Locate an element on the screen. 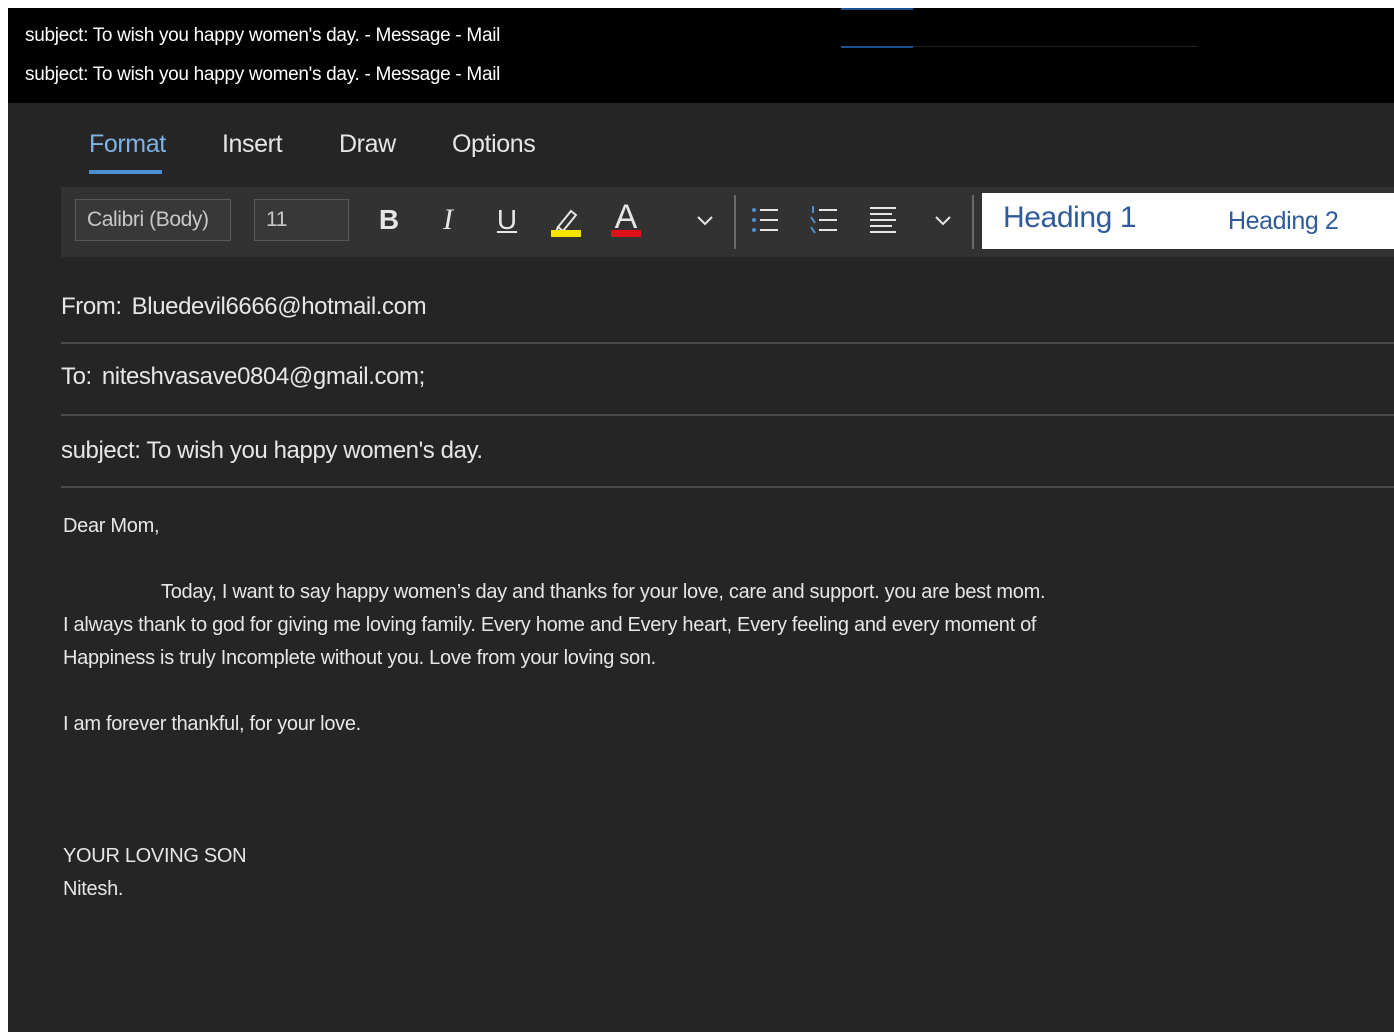 Image resolution: width=1394 pixels, height=1032 pixels. tab-format: Format is located at coordinates (127, 144).